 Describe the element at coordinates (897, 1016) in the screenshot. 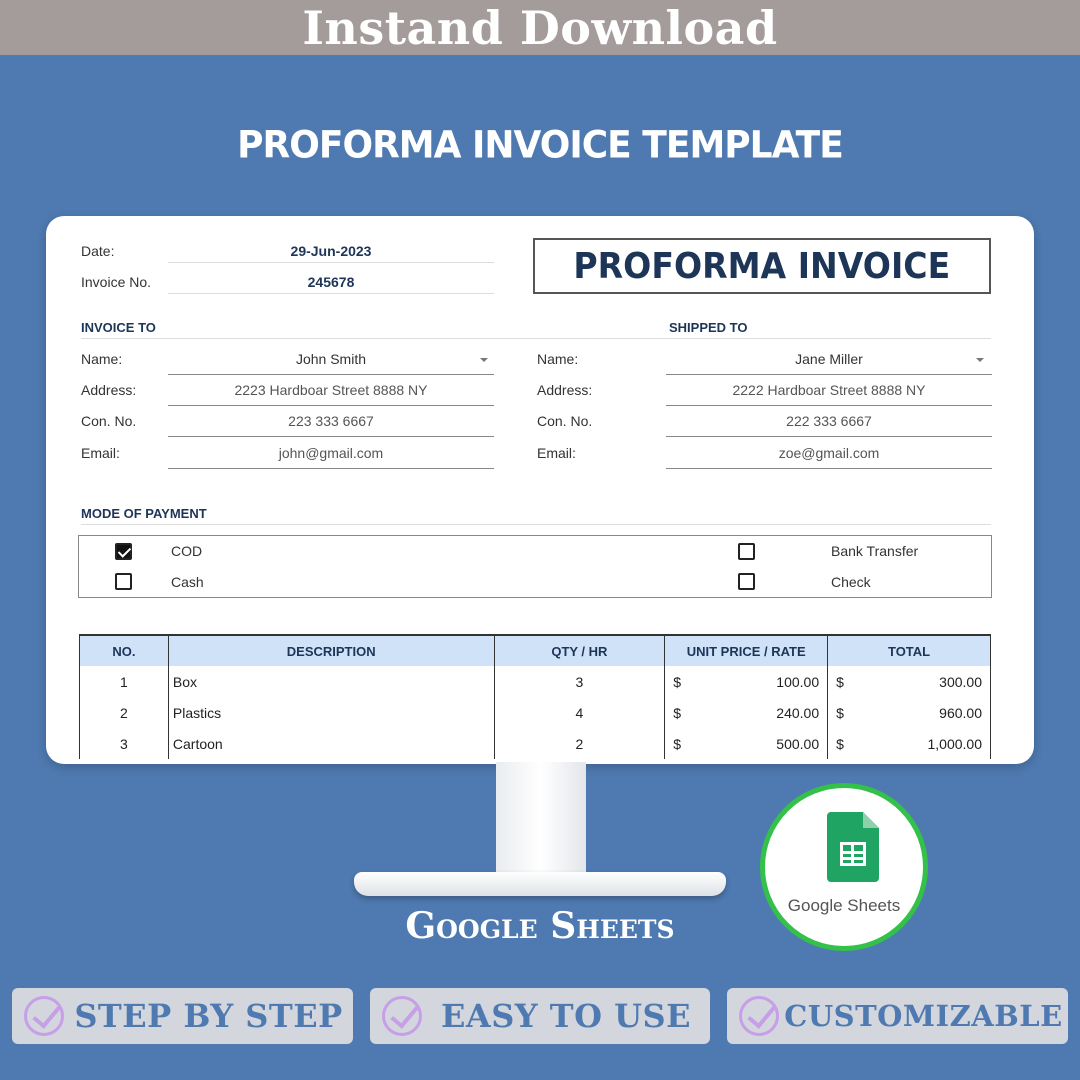

I see `feature-customizable: CUSTOMIZABLE` at that location.